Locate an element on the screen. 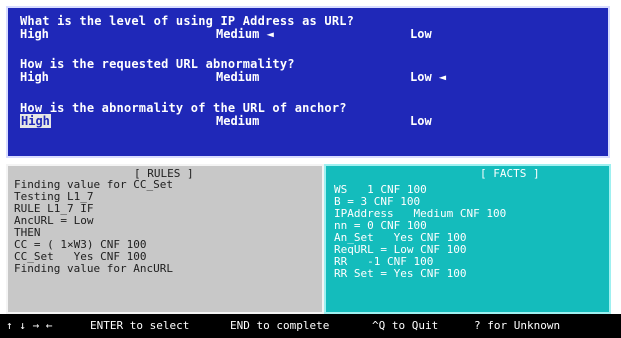 Image resolution: width=621 pixels, height=338 pixels. q1-option-low: Low is located at coordinates (421, 34).